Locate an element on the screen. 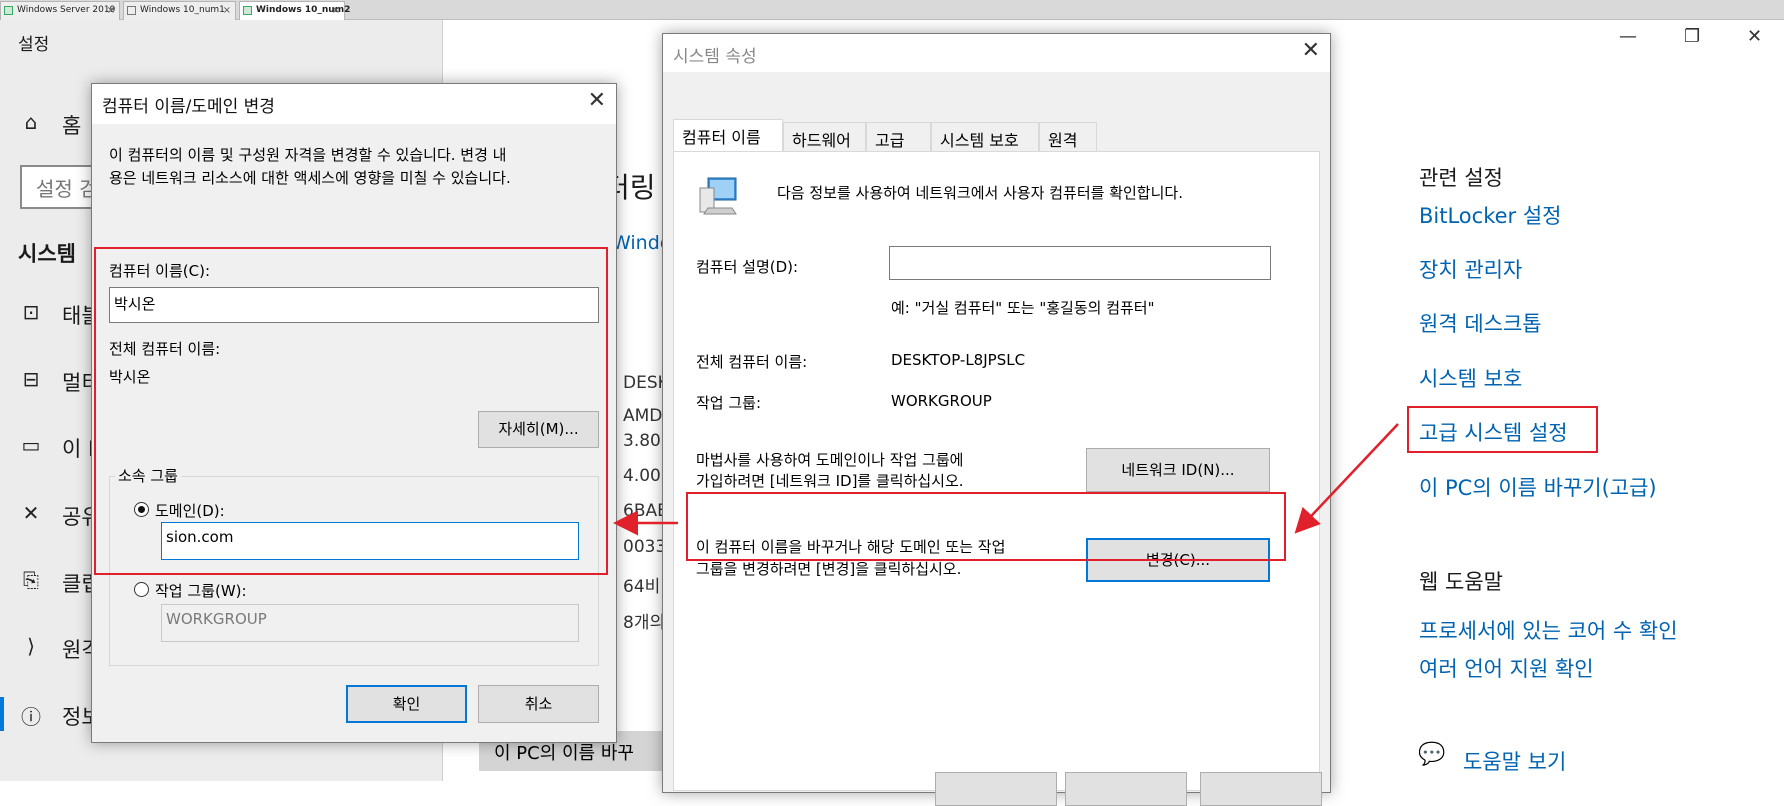  rename-dialog-titlebar: 컴퓨터 이름/도메인 변경 ✕ is located at coordinates (354, 104).